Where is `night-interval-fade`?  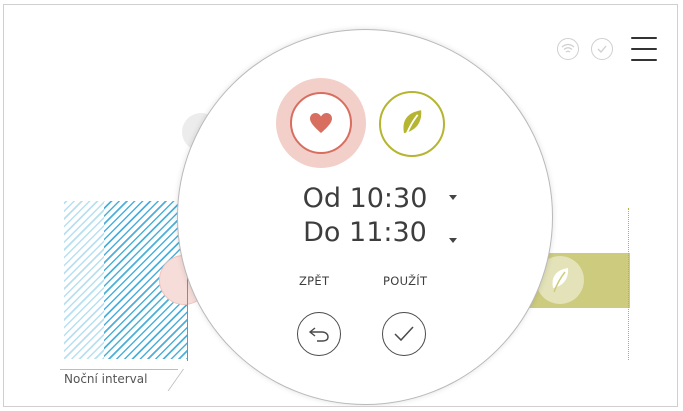
night-interval-fade is located at coordinates (84, 280).